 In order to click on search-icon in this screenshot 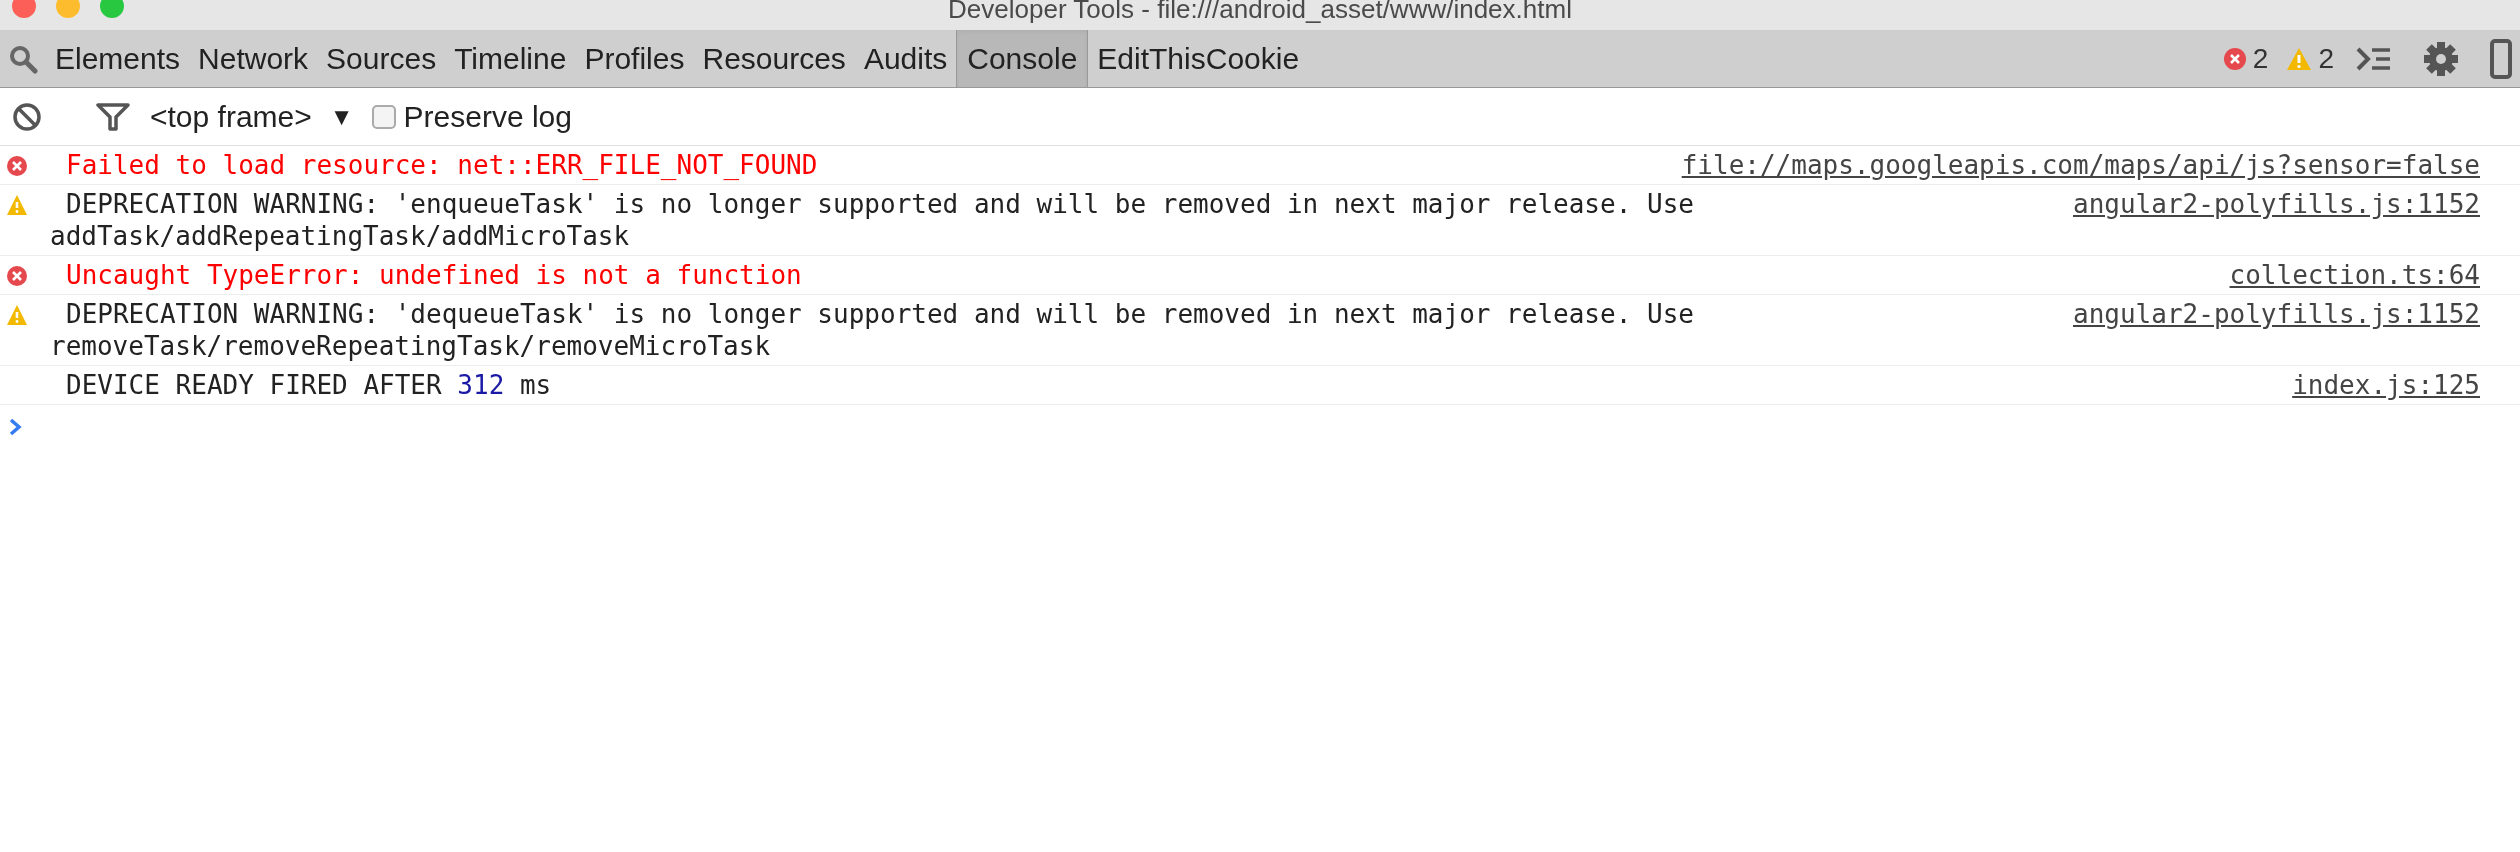, I will do `click(23, 58)`.